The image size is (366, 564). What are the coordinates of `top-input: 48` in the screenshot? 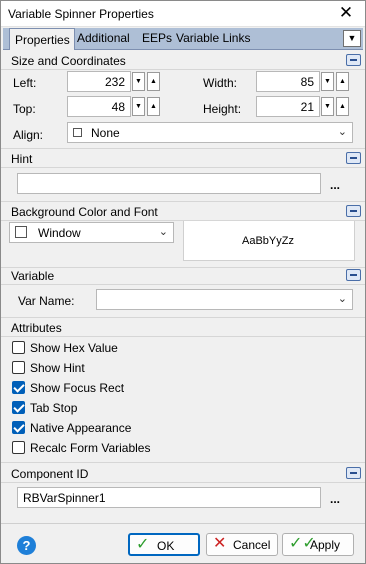 It's located at (99, 106).